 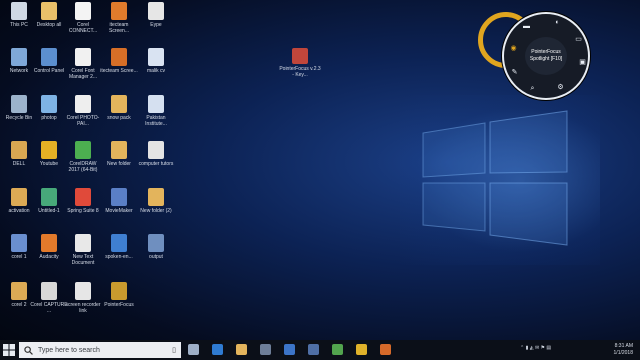 I want to click on search-icon, so click(x=28, y=350).